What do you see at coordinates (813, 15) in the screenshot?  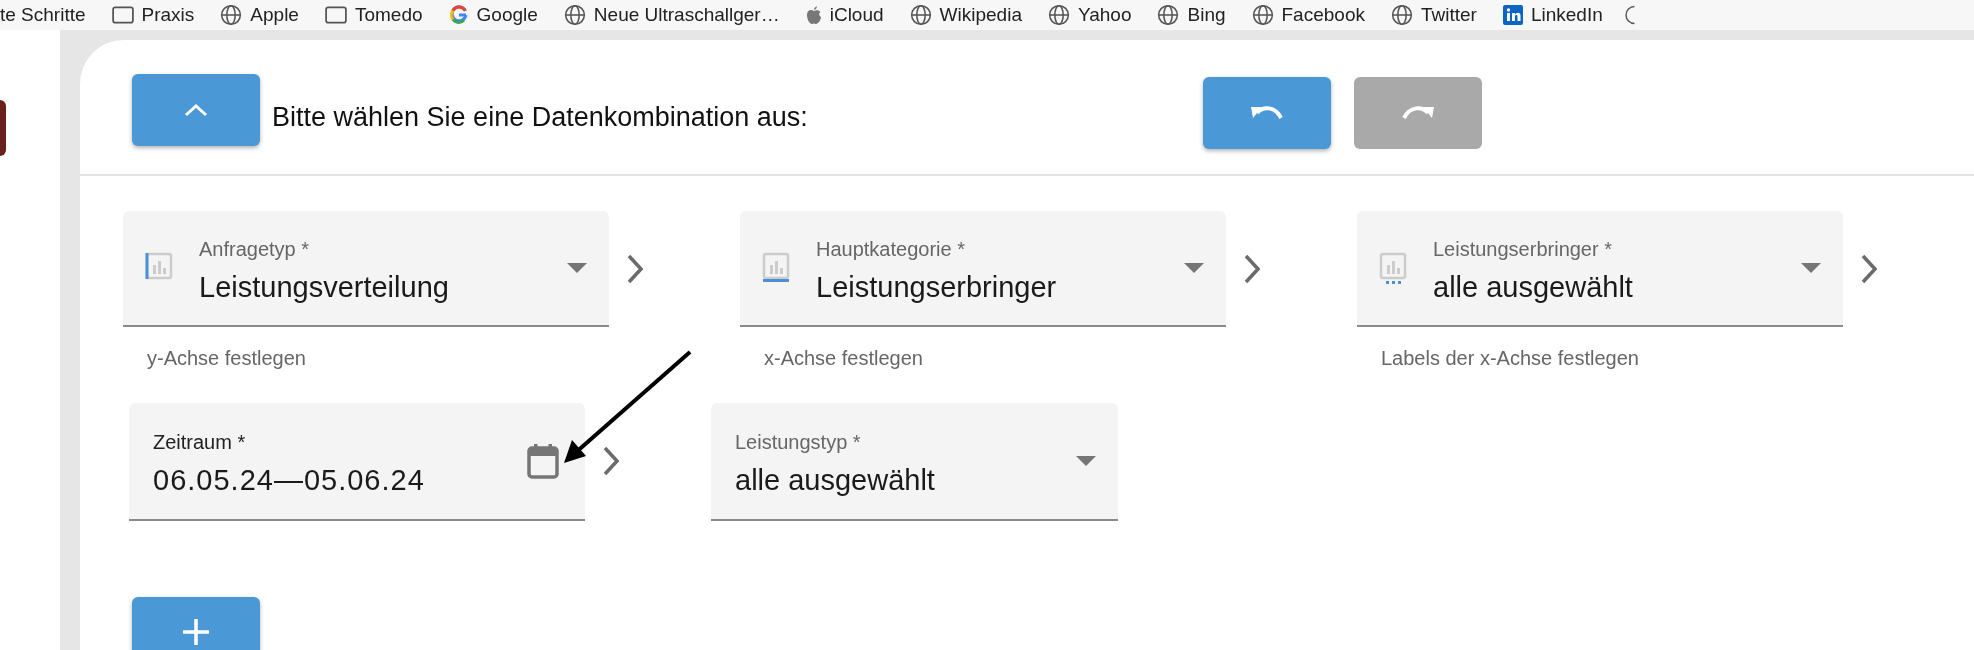 I see `apple-icon` at bounding box center [813, 15].